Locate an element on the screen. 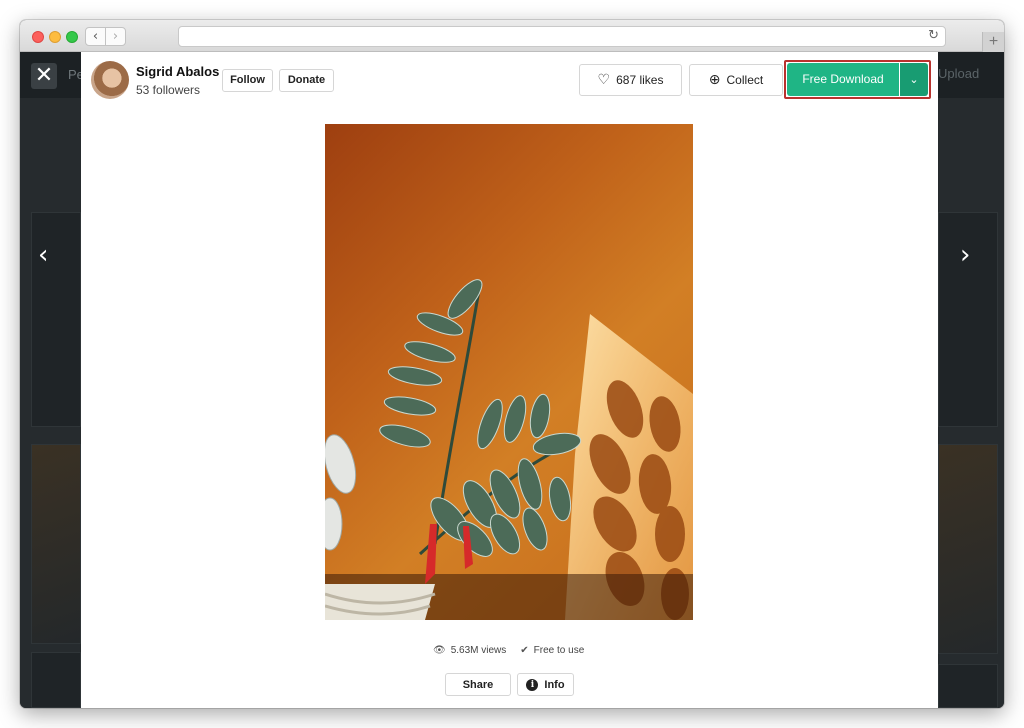  license-label: Free to use is located at coordinates (559, 650).